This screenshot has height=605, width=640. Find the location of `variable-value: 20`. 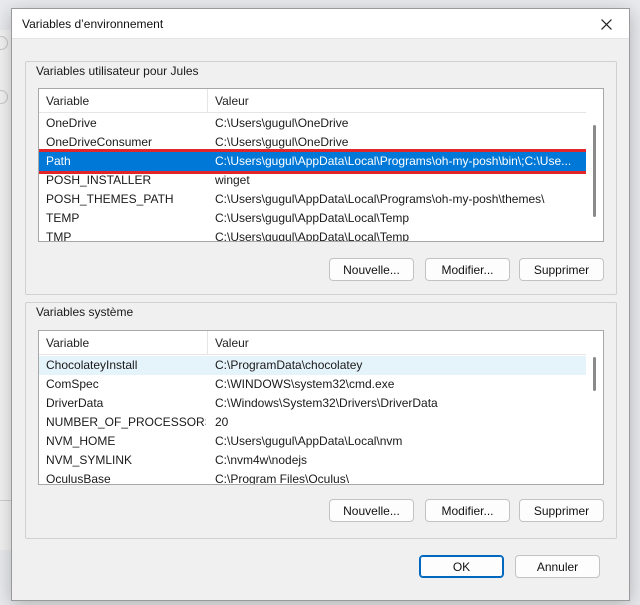

variable-value: 20 is located at coordinates (222, 422).